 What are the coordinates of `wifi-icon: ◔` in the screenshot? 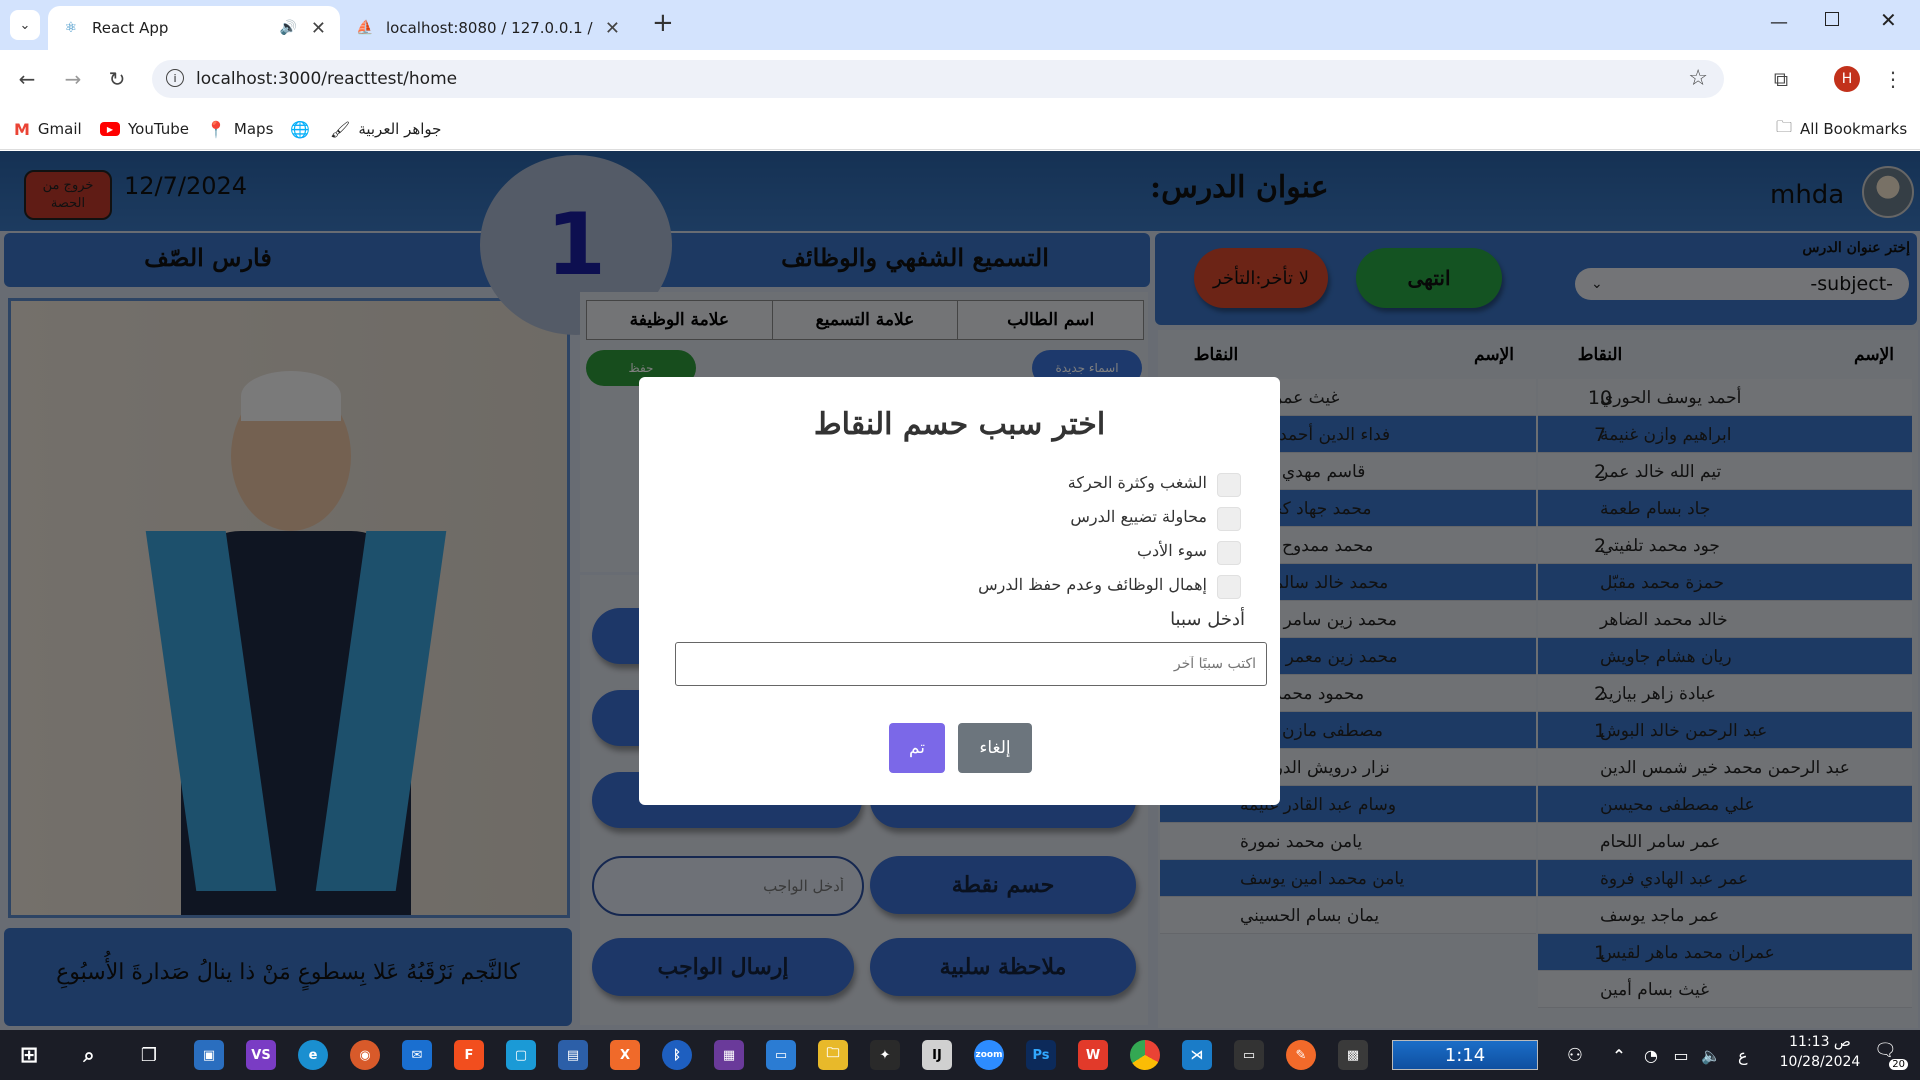 It's located at (1651, 1055).